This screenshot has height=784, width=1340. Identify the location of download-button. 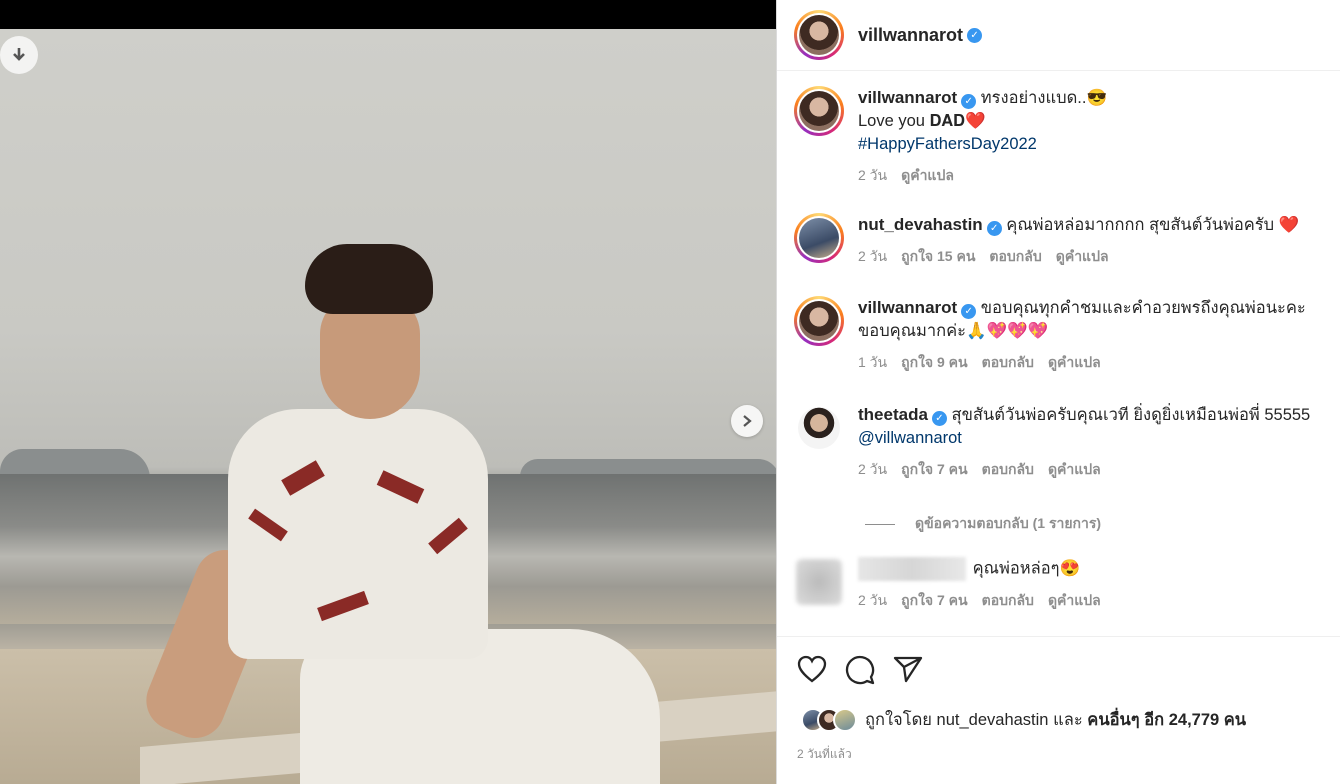
(19, 55).